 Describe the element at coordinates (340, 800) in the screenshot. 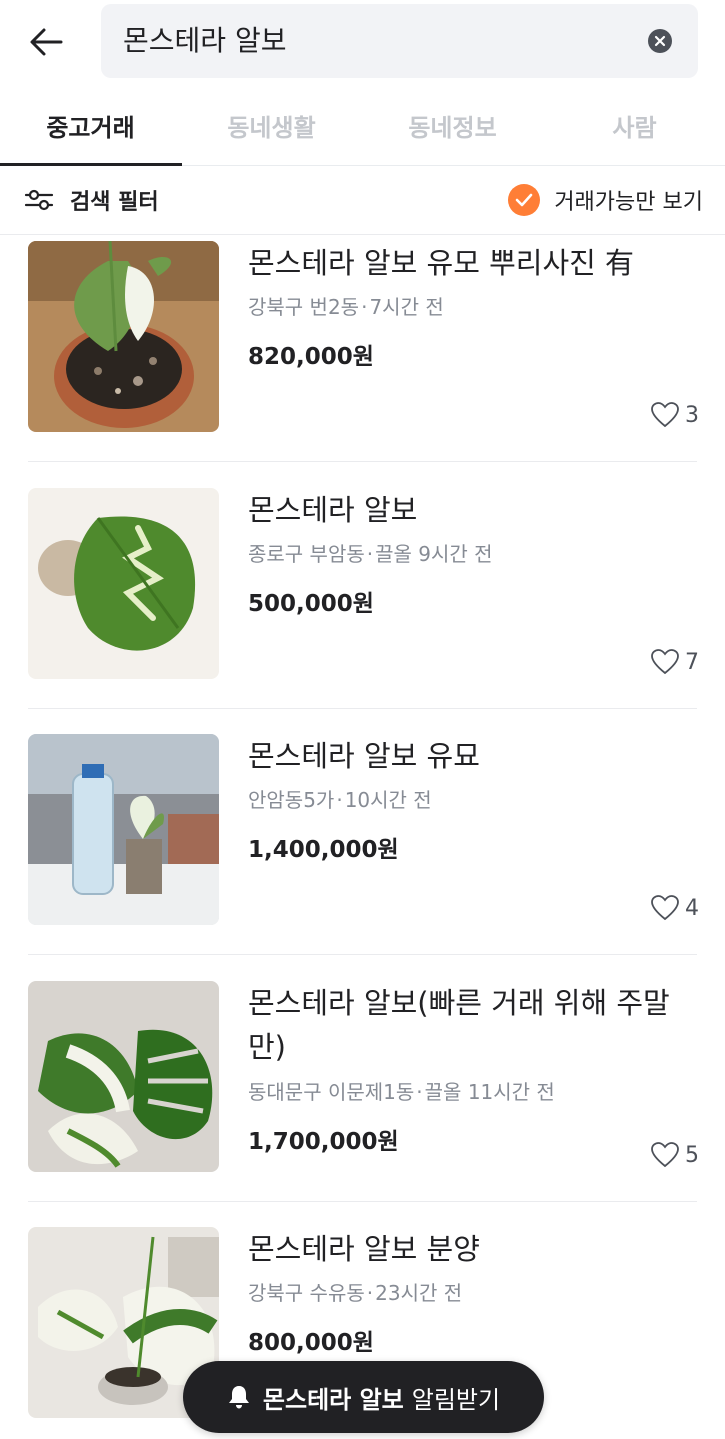

I see `item-meta: 안암동5가 · 10시간 전` at that location.